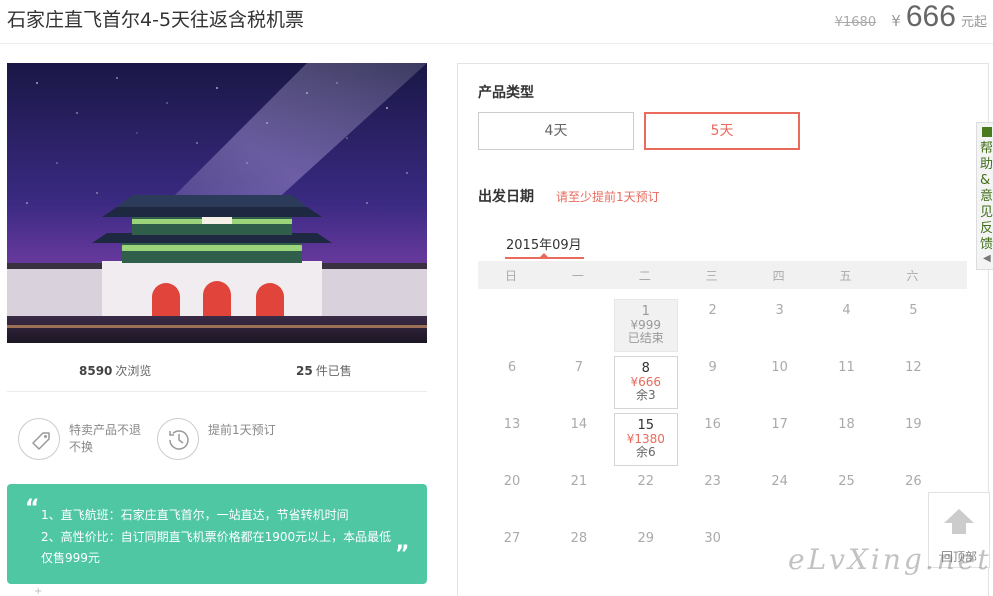 This screenshot has height=596, width=993. I want to click on day-number: 27, so click(512, 538).